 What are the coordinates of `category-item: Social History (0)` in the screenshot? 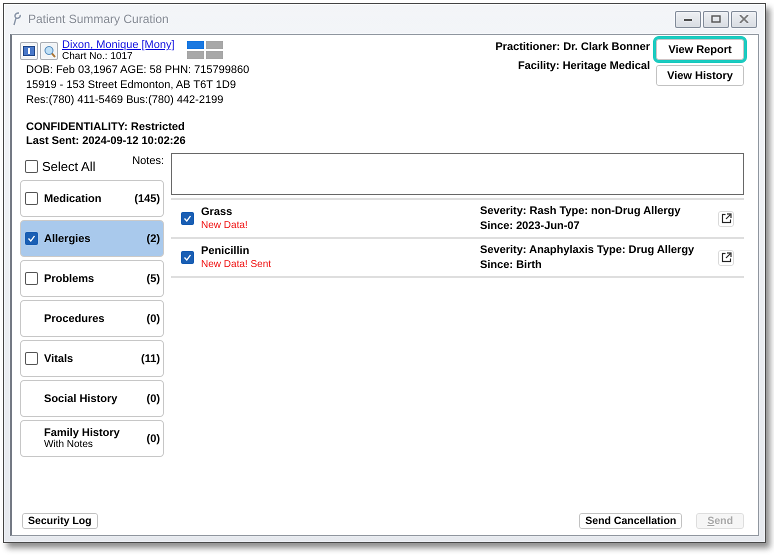 It's located at (92, 398).